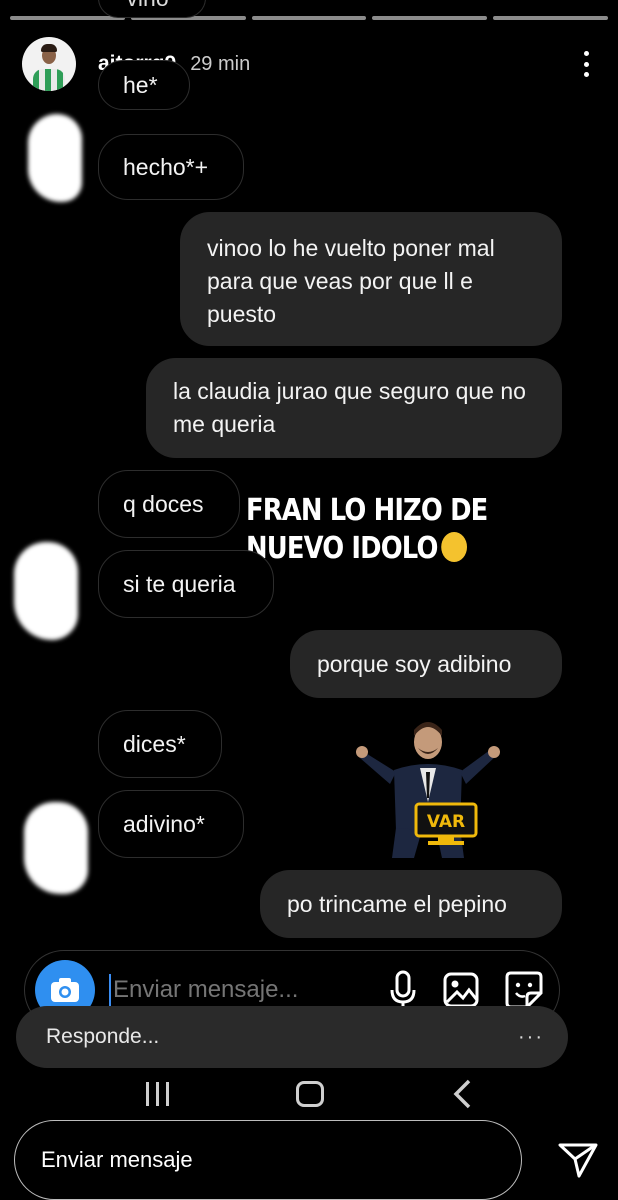 This screenshot has width=618, height=1200. I want to click on message-bubble-in: q doces, so click(169, 504).